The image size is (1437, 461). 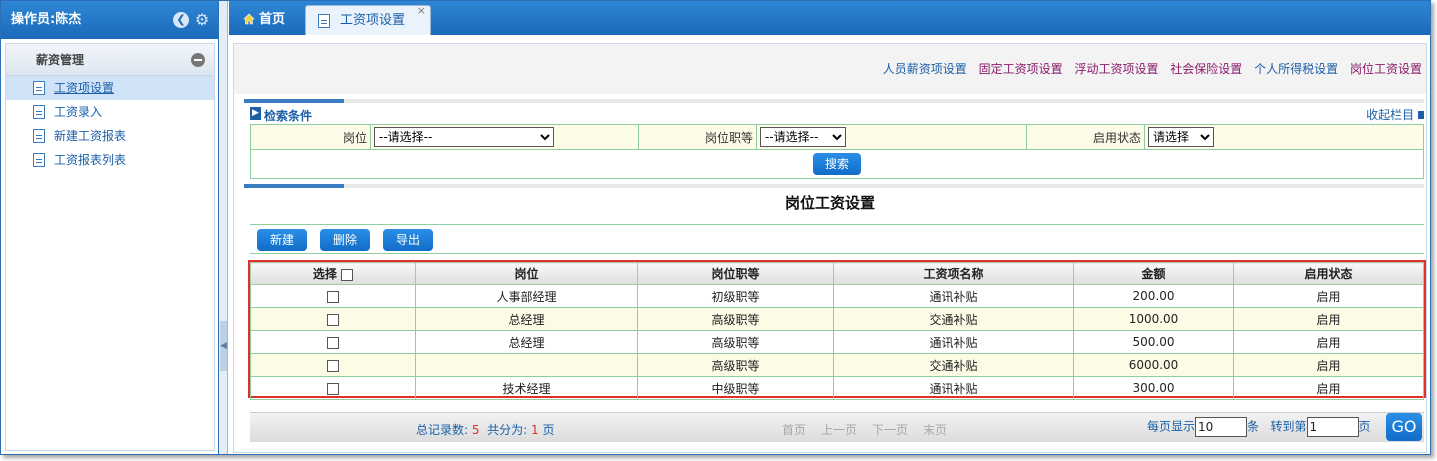 What do you see at coordinates (78, 112) in the screenshot?
I see `sidebar-item-label: 工资录入` at bounding box center [78, 112].